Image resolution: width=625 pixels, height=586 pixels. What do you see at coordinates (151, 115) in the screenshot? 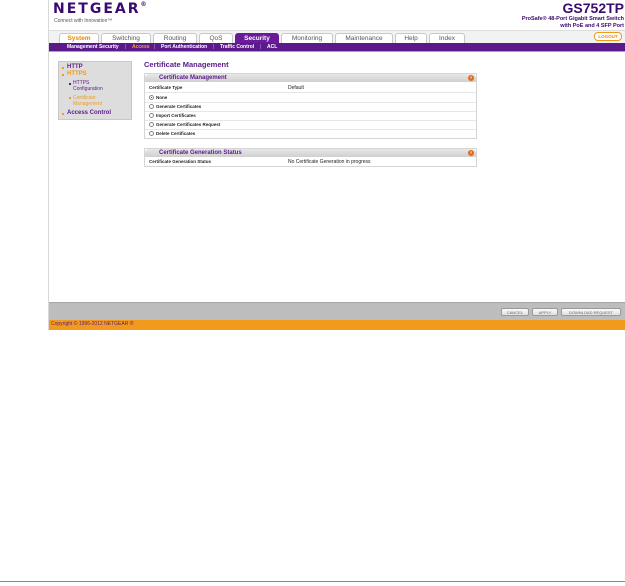
I see `radio-import-certificates` at bounding box center [151, 115].